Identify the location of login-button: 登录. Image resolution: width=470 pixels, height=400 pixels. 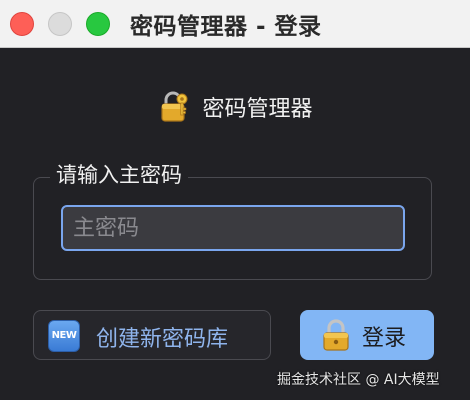
(367, 335).